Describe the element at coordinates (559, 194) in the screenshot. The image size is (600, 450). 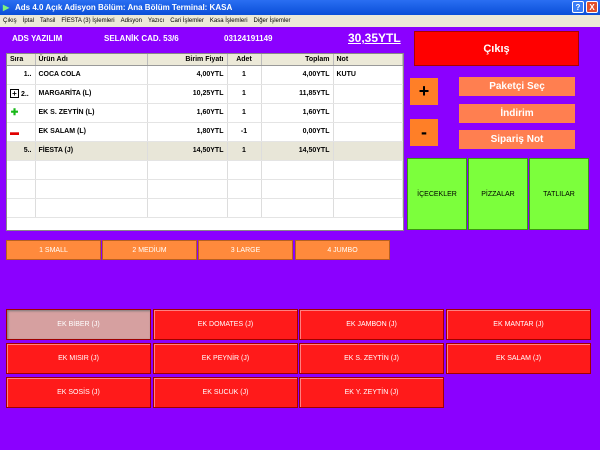
I see `category-desserts: TATLILAR` at that location.